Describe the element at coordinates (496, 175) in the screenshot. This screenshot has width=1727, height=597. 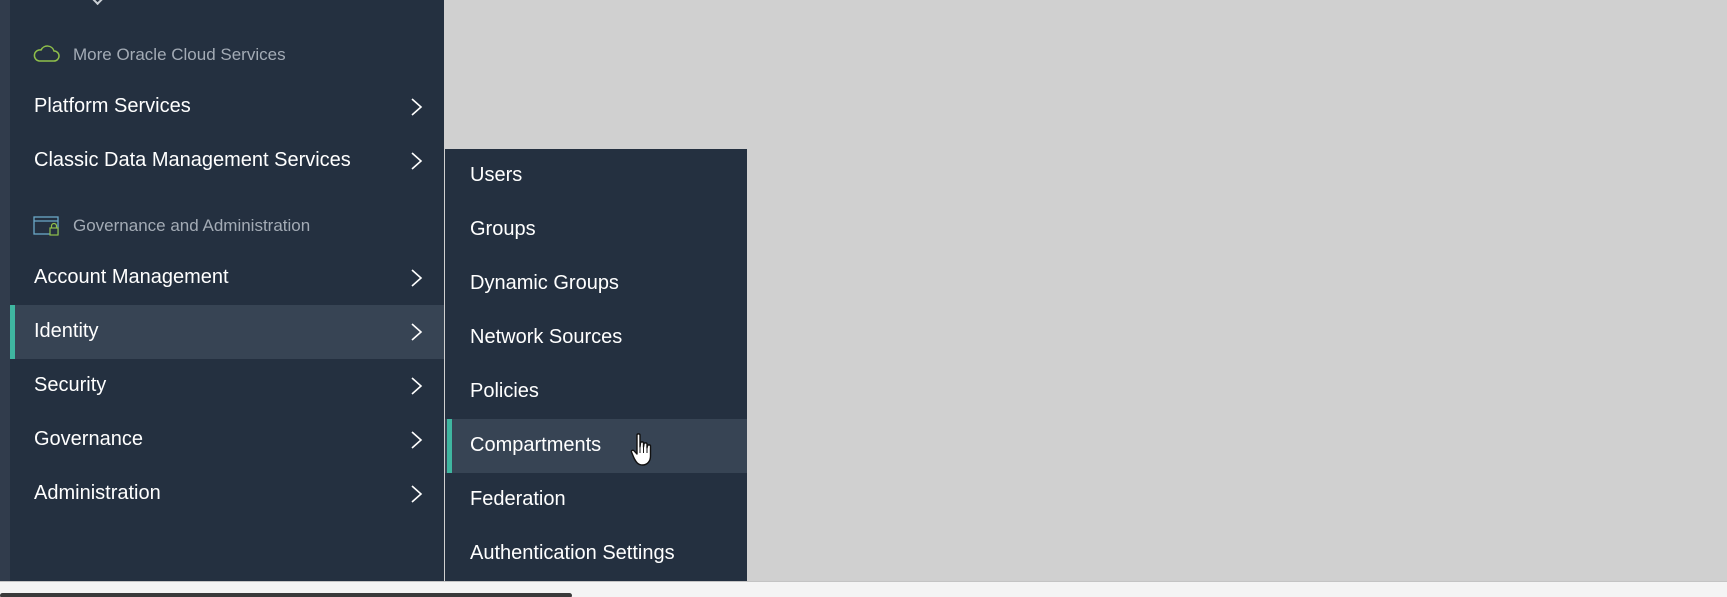
I see `submenu-item-label: Users` at that location.